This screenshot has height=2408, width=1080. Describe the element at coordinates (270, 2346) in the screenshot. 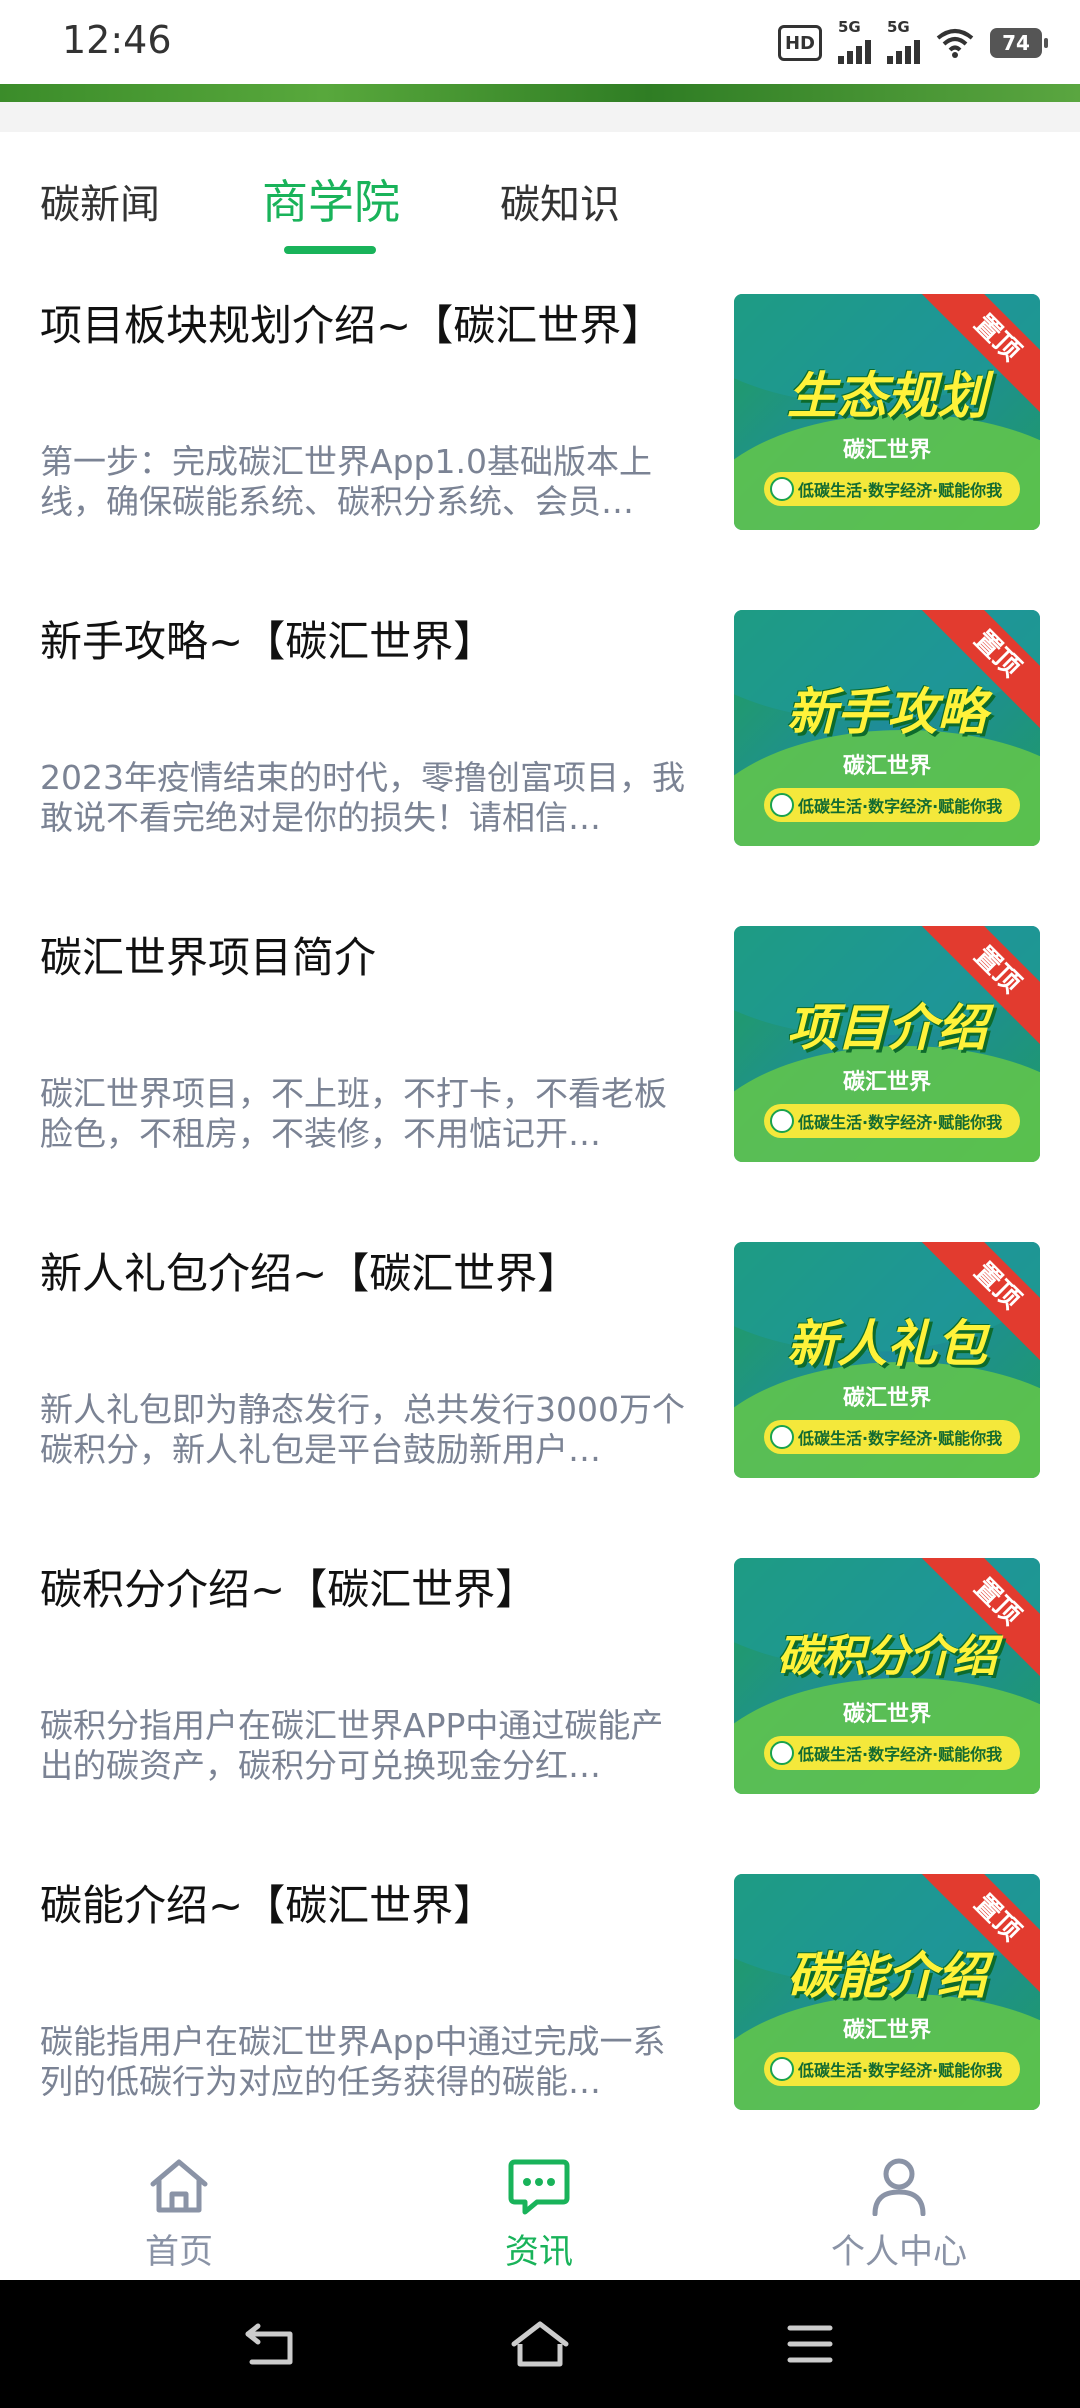

I see `back-icon` at that location.